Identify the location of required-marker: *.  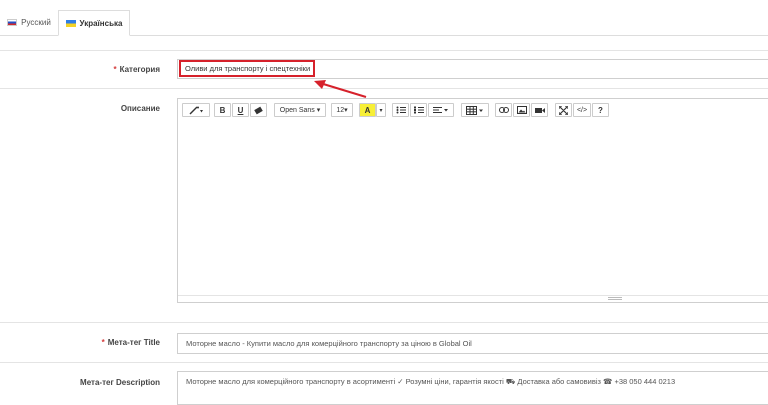
(103, 342).